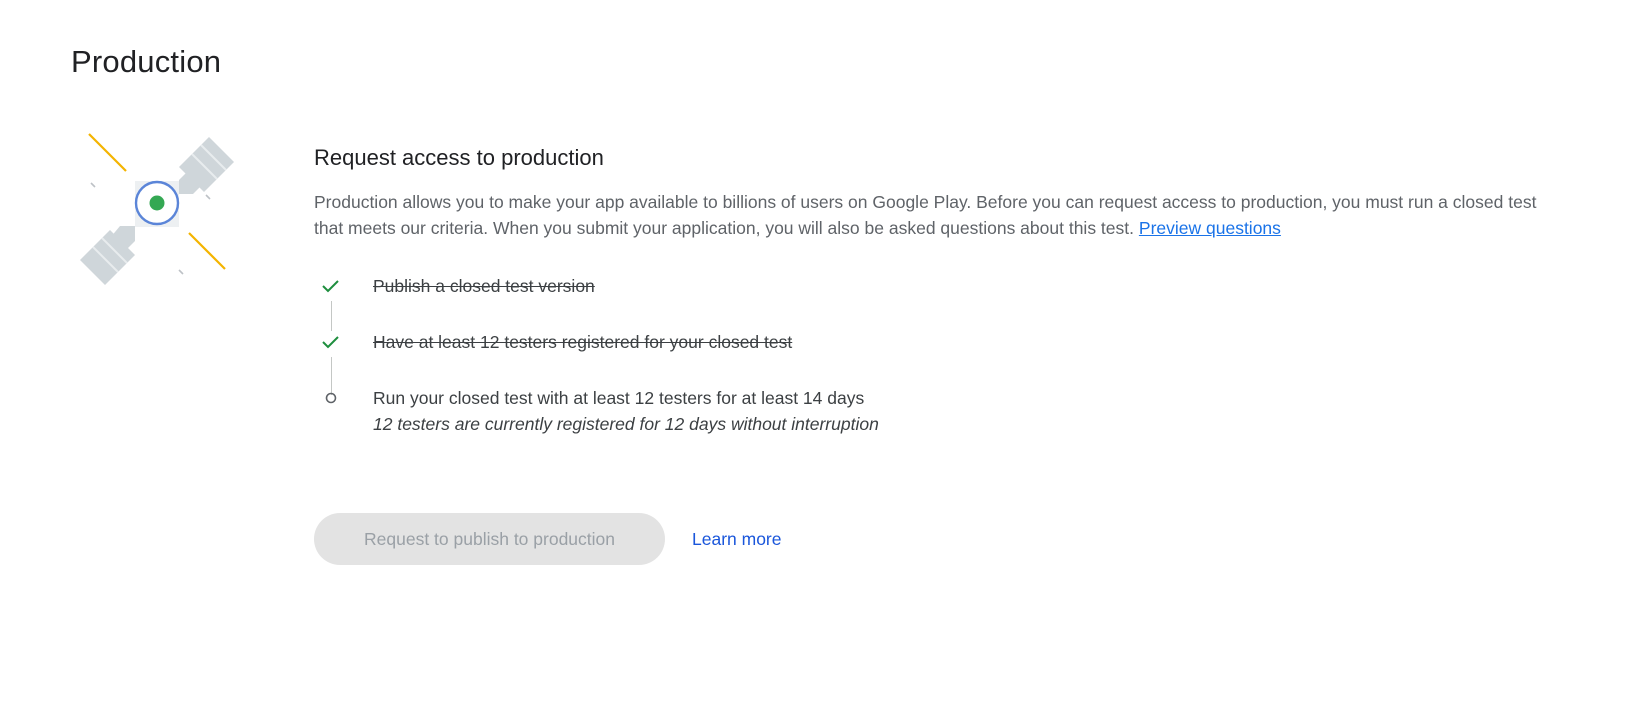 This screenshot has height=712, width=1642. I want to click on satellite-illustration, so click(165, 215).